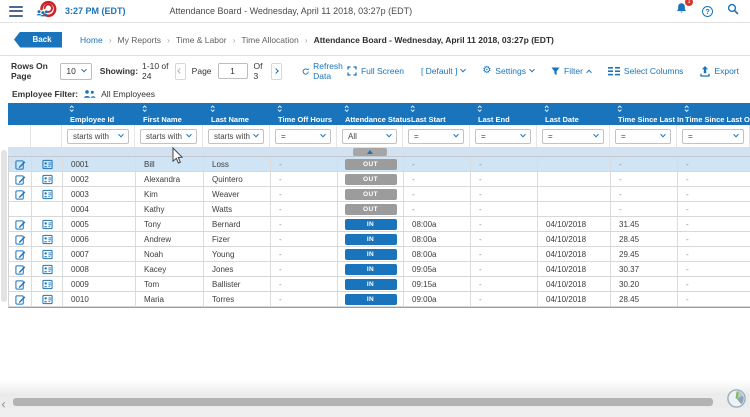  Describe the element at coordinates (303, 136) in the screenshot. I see `filter-select-time-off-hours: =` at that location.